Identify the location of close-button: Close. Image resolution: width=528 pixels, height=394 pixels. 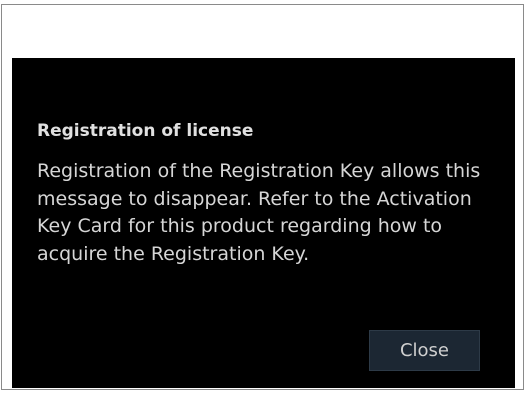
(424, 350).